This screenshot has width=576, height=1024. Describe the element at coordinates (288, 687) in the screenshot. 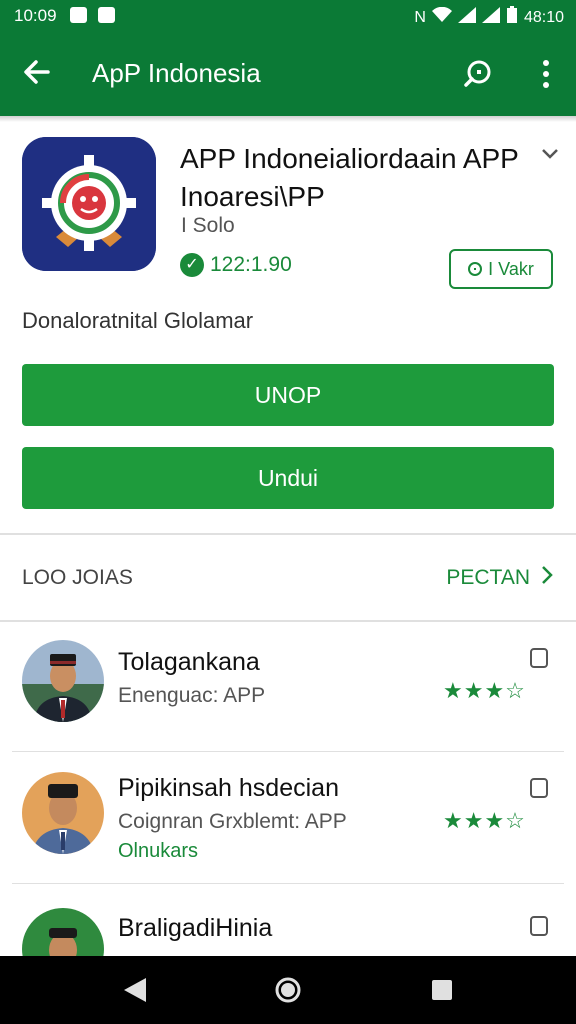

I see `list-item: Tolagankana Enenguac: APP ★★★☆` at that location.